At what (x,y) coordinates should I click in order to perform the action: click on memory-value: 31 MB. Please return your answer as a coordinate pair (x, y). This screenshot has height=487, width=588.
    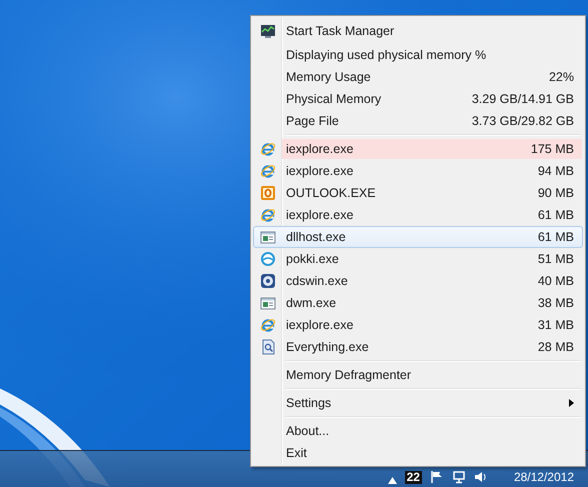
    Looking at the image, I should click on (556, 325).